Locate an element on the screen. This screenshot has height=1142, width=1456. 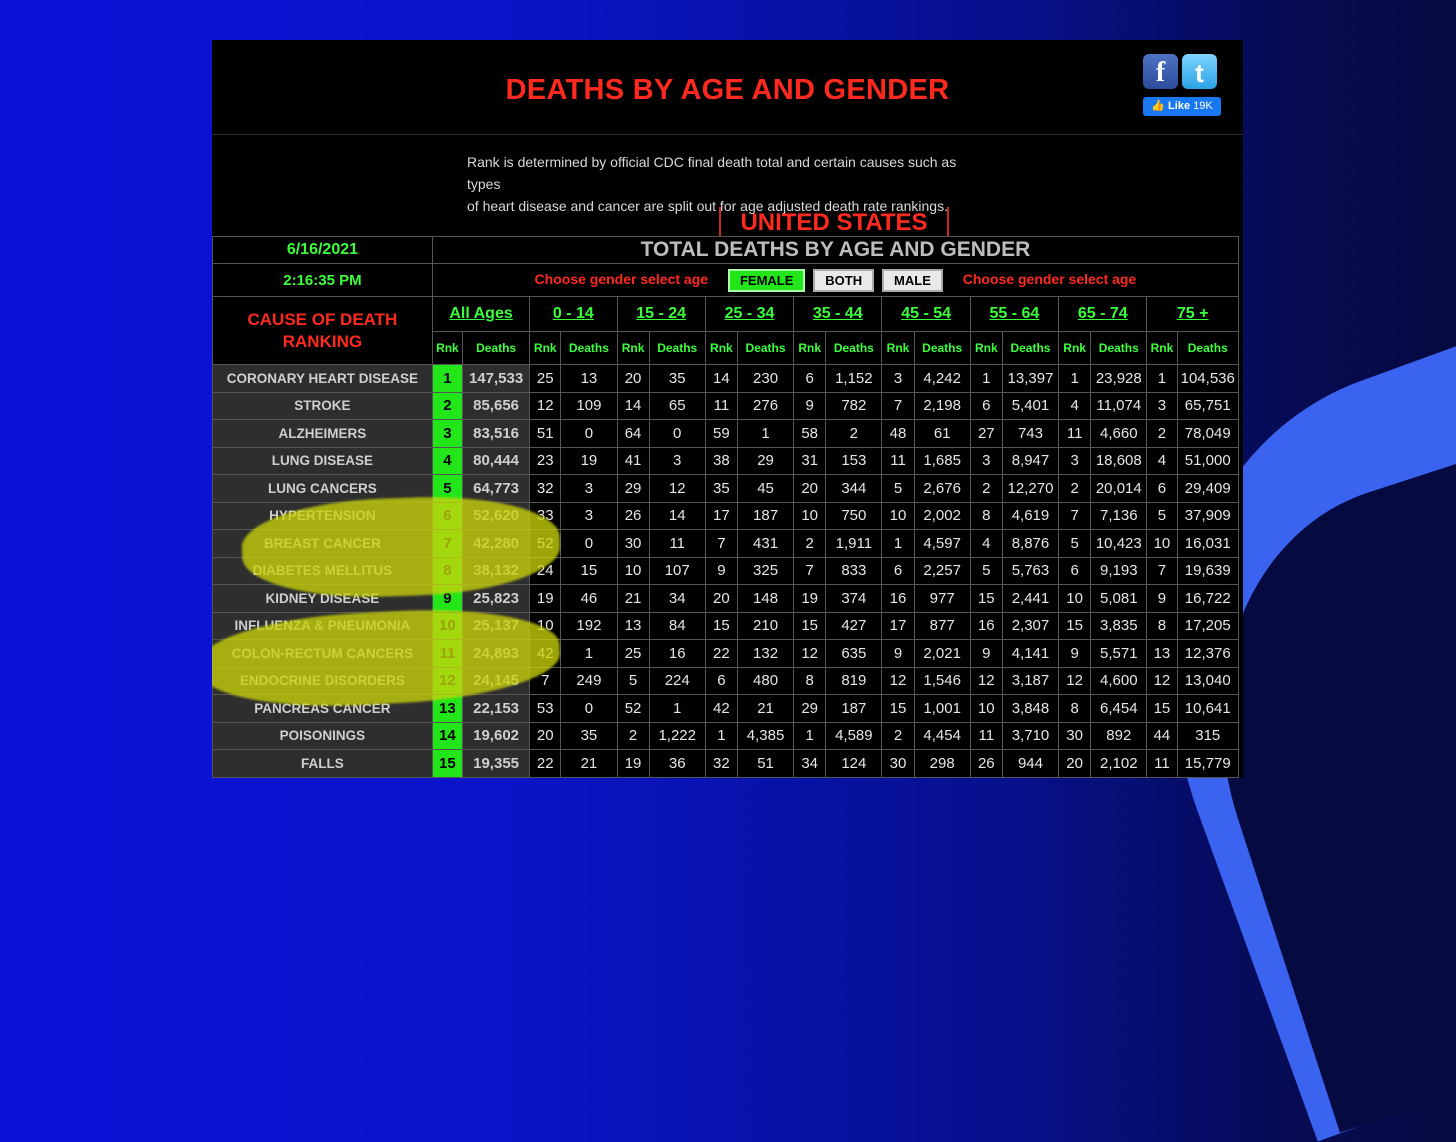
age-rank-cell: 20 is located at coordinates (721, 598).